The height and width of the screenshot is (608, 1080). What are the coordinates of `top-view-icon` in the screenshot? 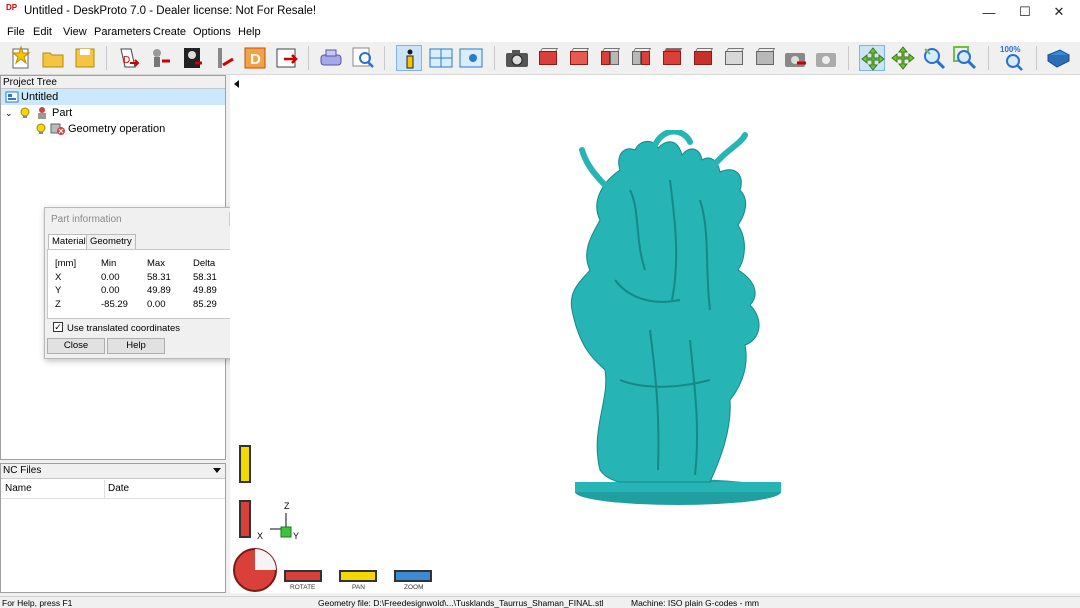 It's located at (672, 58).